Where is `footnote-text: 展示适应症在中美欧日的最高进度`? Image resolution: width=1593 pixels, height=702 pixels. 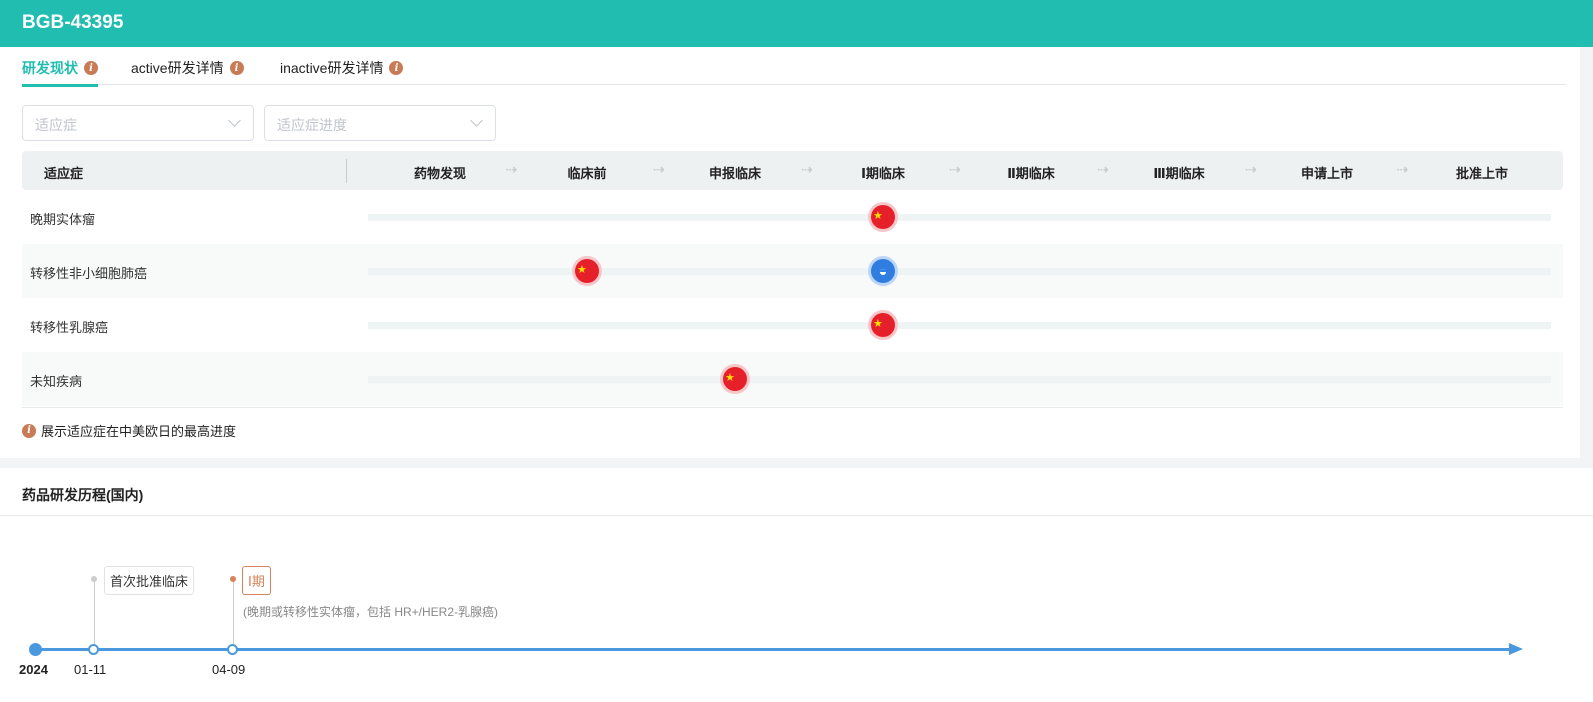
footnote-text: 展示适应症在中美欧日的最高进度 is located at coordinates (139, 431).